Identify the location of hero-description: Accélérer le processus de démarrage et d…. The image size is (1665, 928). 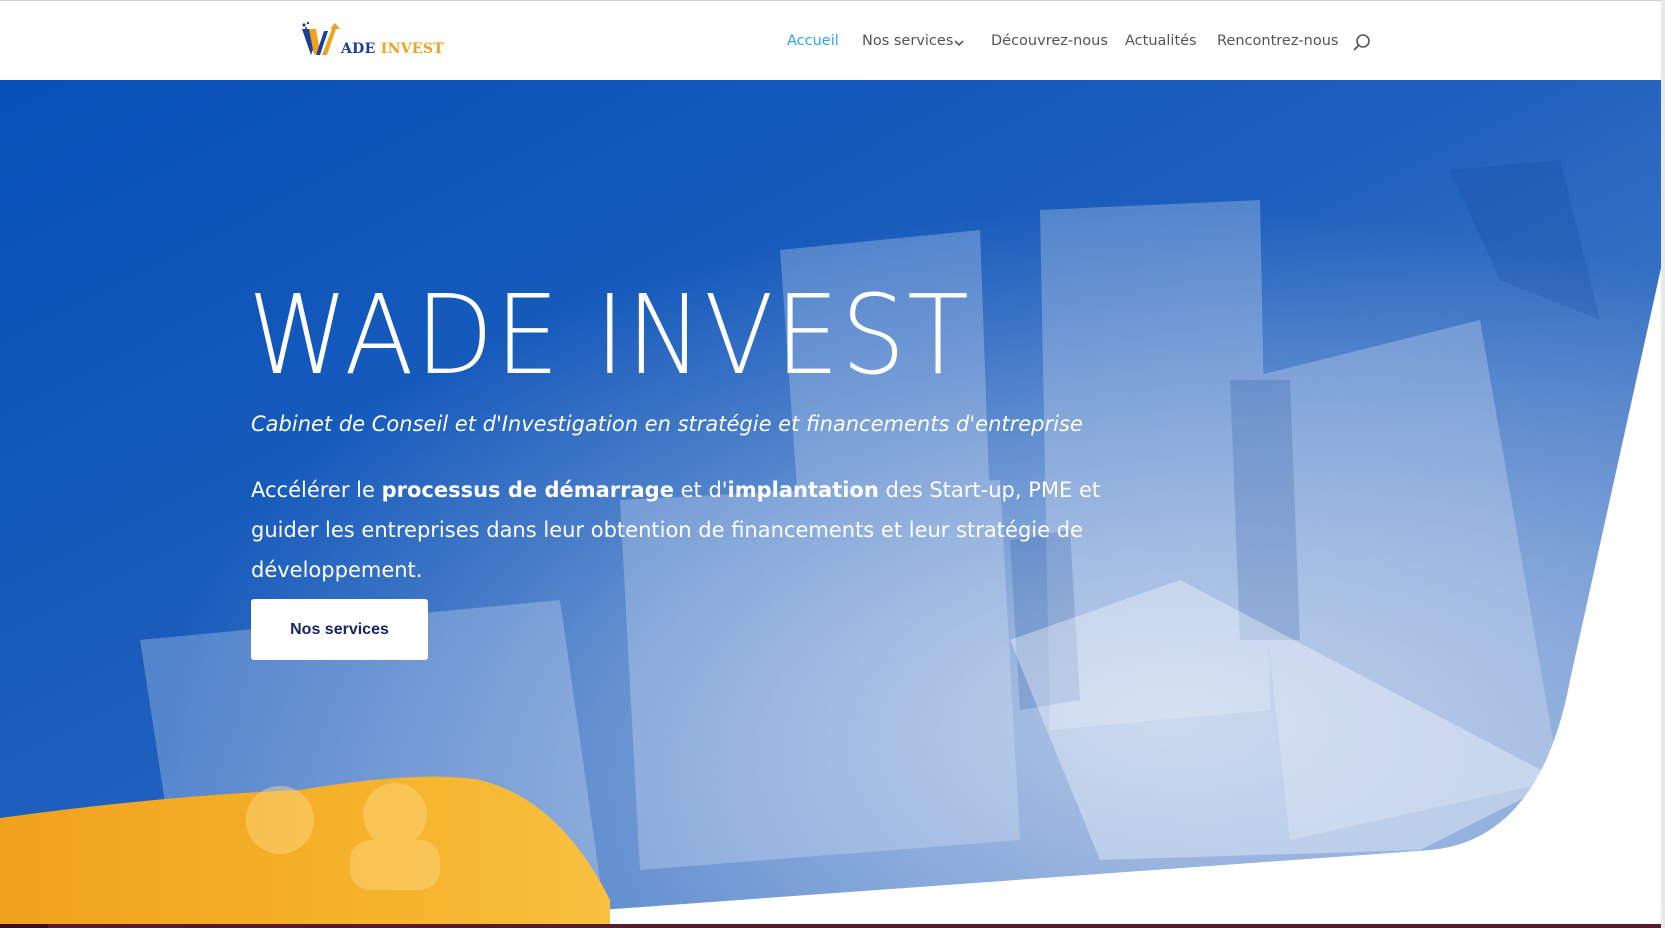
(711, 530).